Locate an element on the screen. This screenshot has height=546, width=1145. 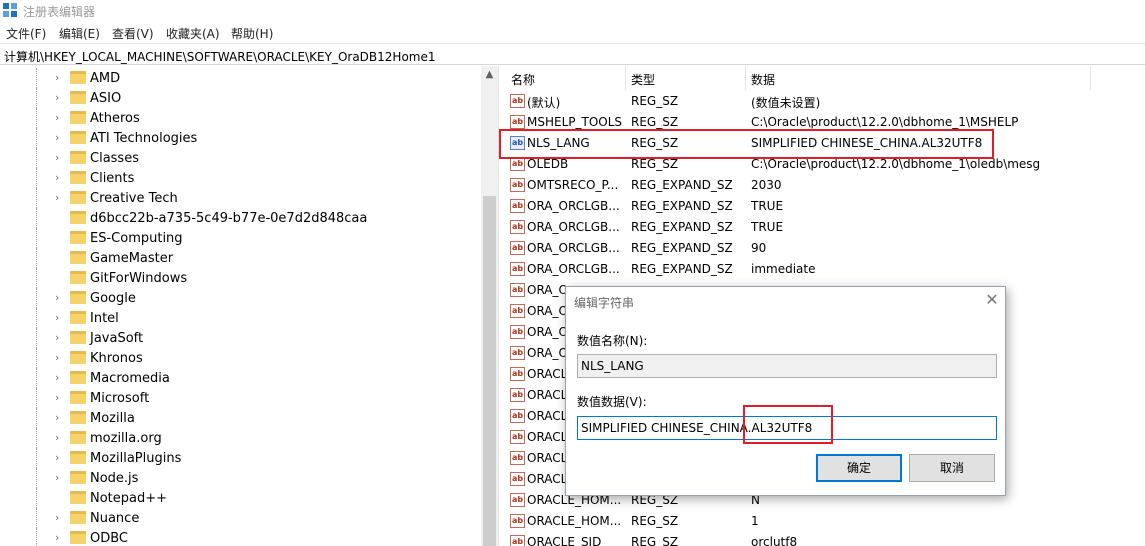
tree-item: › Mozilla is located at coordinates (240, 418).